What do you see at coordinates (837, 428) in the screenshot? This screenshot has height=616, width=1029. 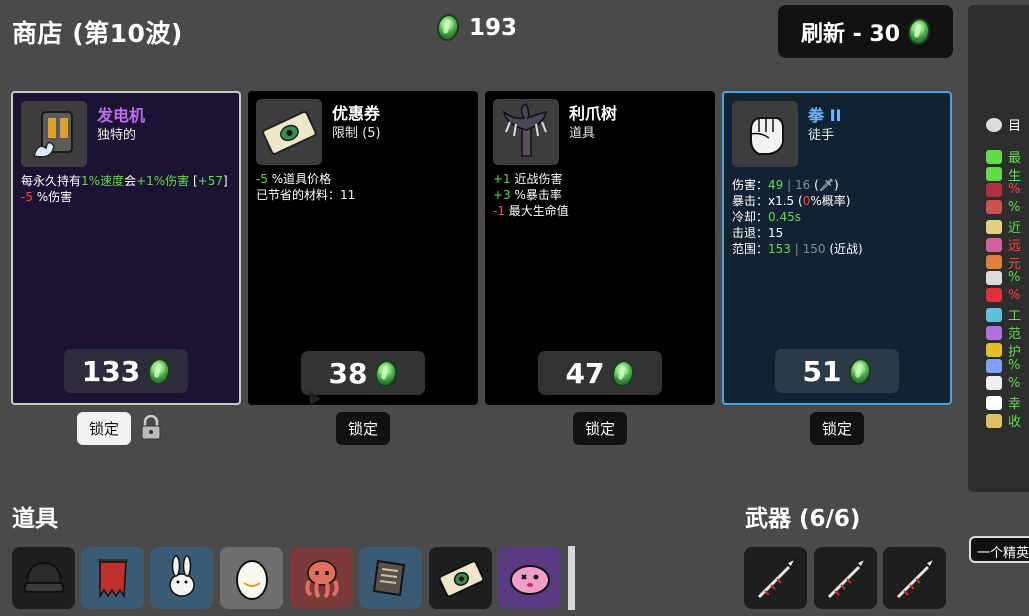 I see `lock-button-fist: 锁定` at bounding box center [837, 428].